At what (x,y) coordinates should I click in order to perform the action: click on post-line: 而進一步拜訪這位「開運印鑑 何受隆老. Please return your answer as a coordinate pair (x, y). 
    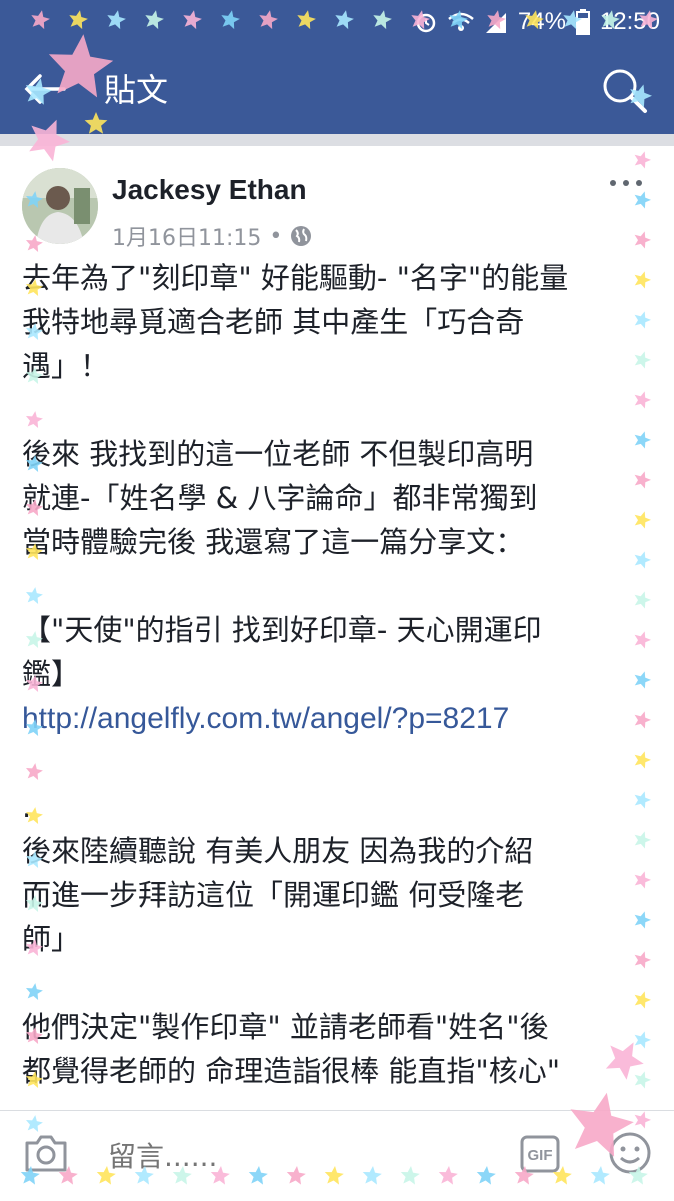
    Looking at the image, I should click on (273, 895).